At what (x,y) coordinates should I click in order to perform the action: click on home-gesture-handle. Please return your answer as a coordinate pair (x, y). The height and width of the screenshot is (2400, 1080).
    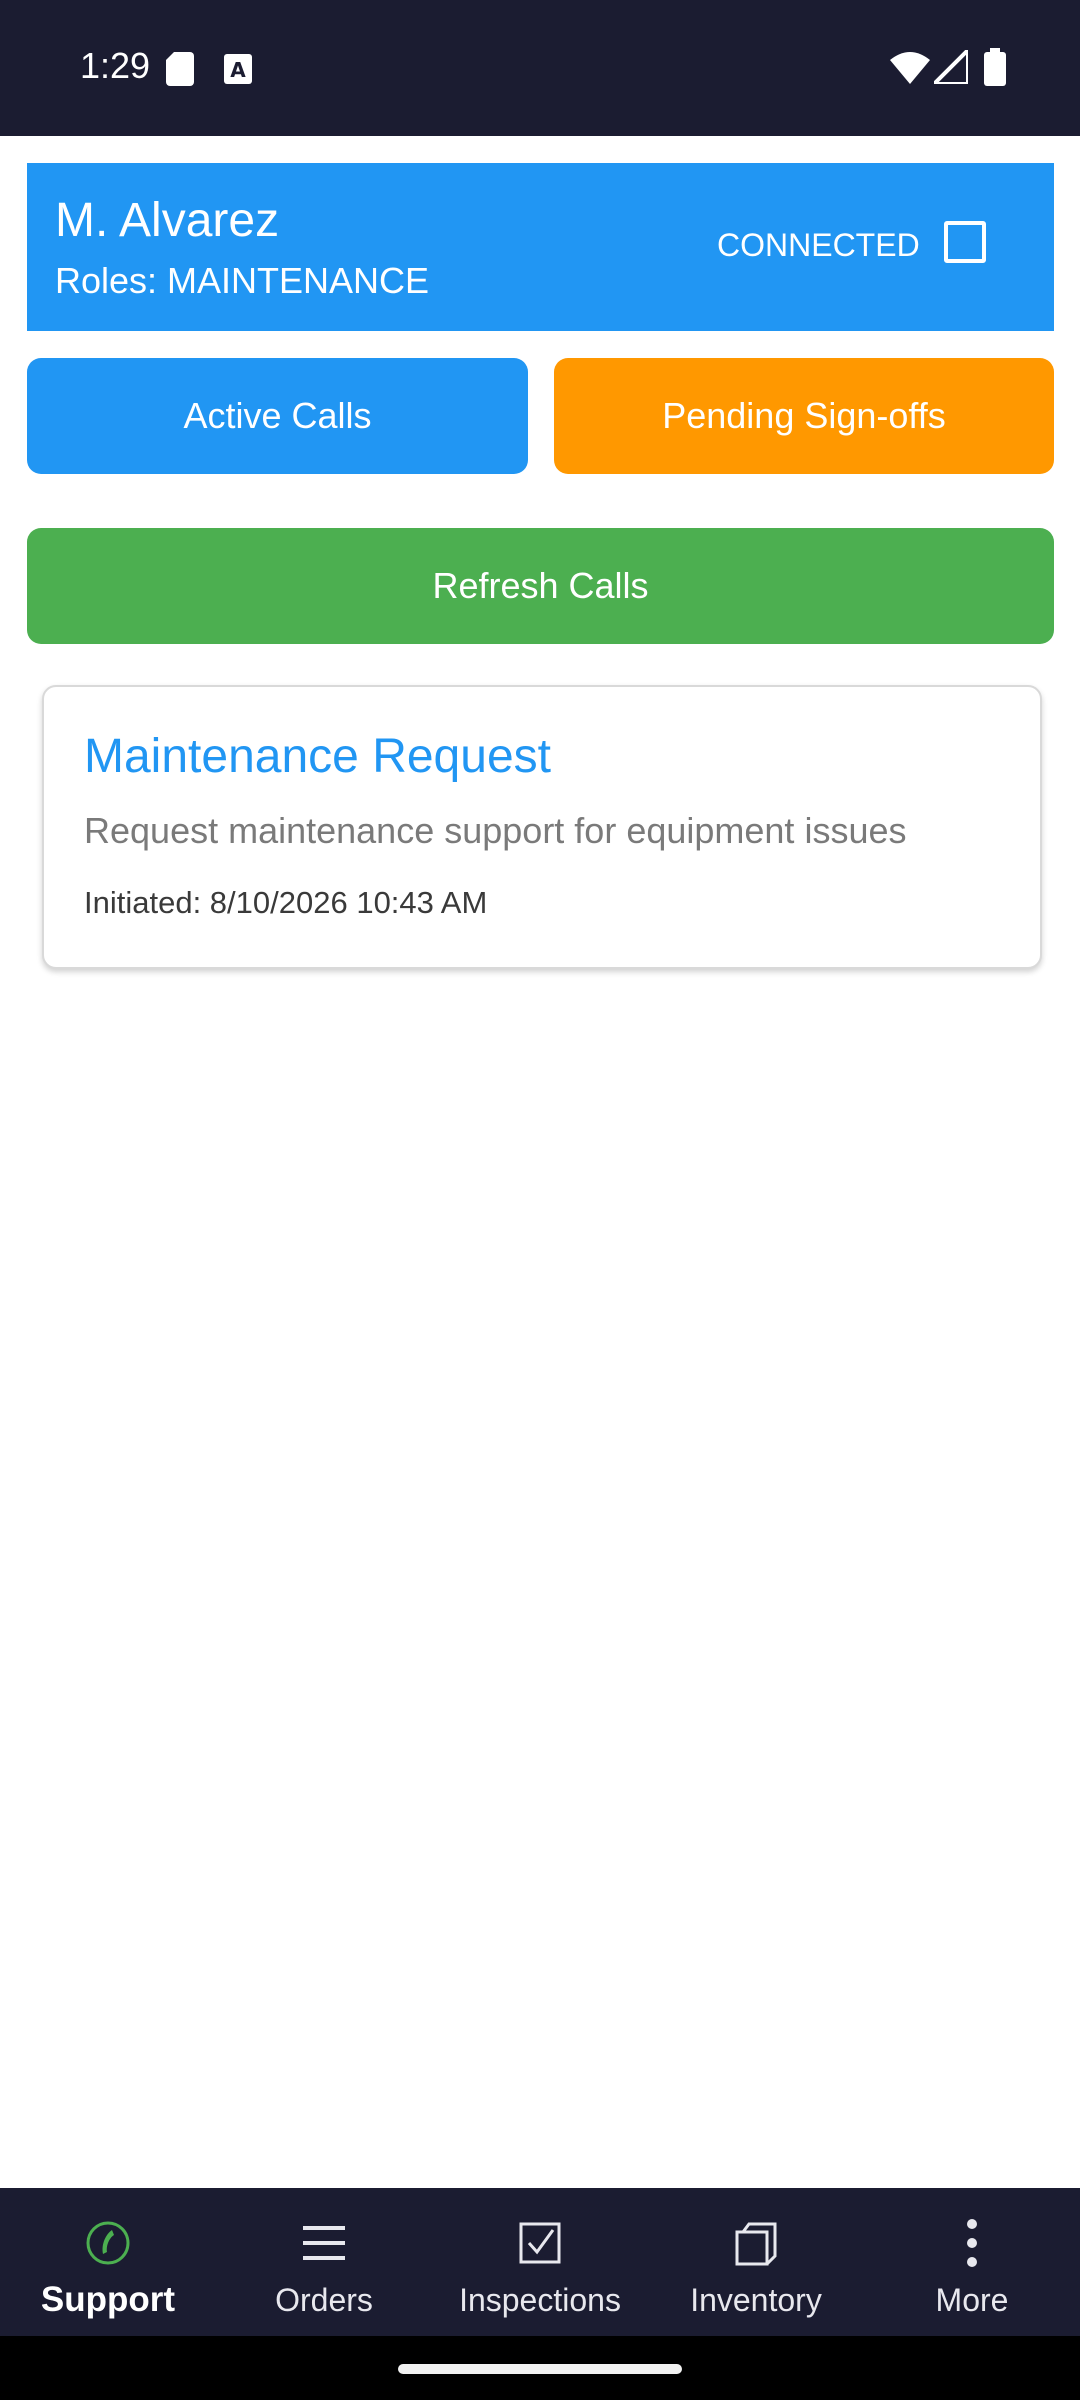
    Looking at the image, I should click on (540, 2369).